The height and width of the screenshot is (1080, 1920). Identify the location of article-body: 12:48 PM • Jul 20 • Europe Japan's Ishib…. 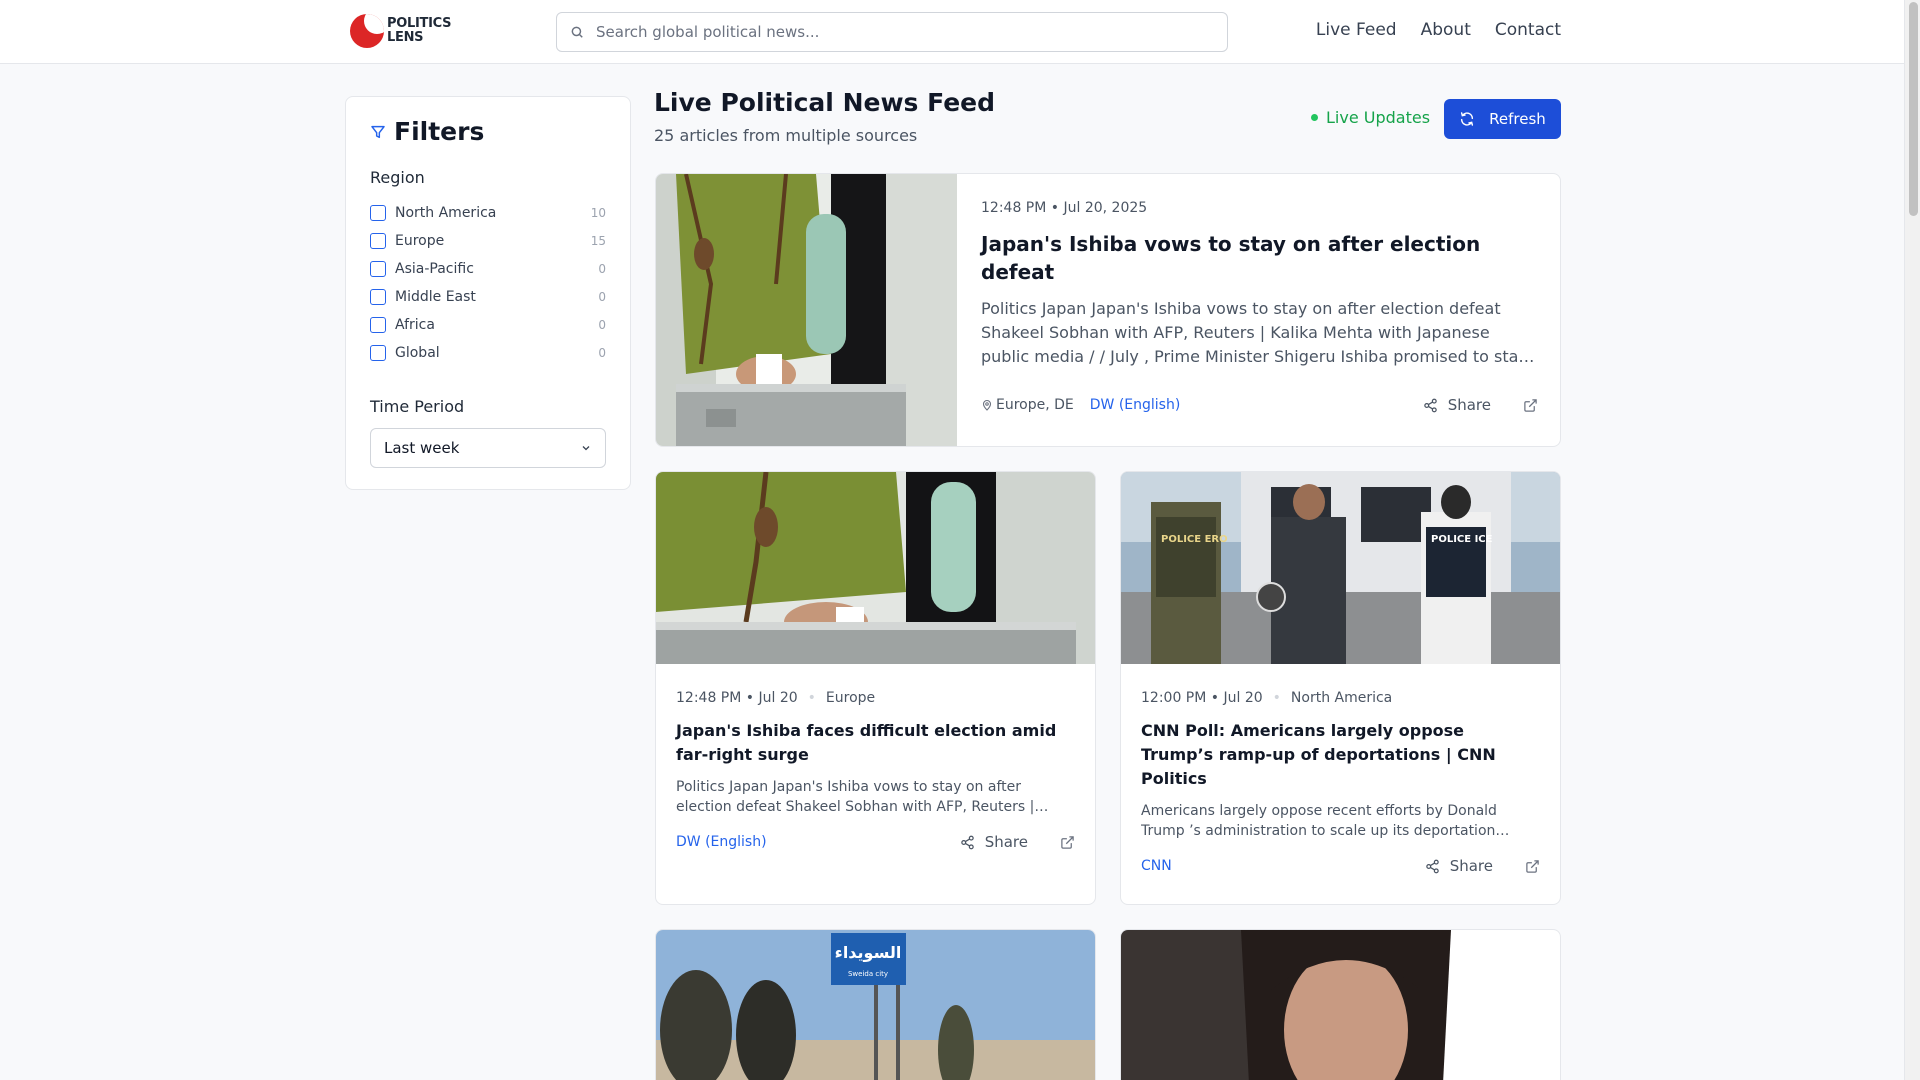
(875, 797).